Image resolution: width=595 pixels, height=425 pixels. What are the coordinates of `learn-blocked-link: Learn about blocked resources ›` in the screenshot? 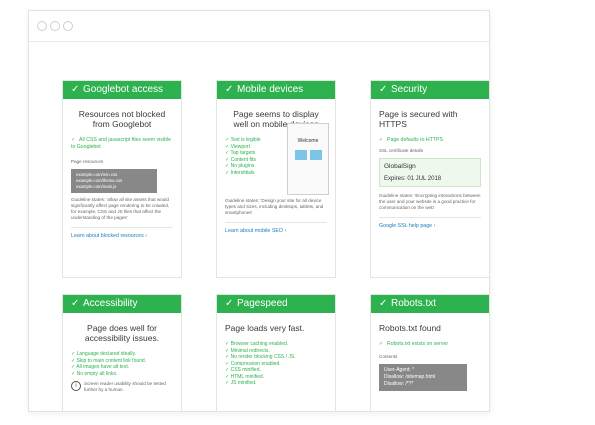 It's located at (122, 233).